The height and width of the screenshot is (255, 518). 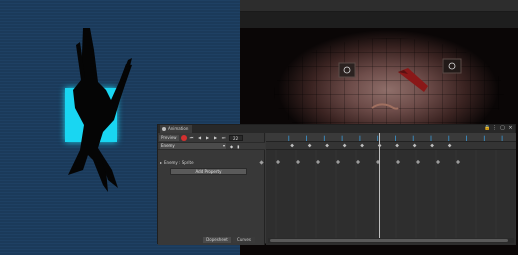 I want to click on add-property-button: Add Property, so click(x=208, y=171).